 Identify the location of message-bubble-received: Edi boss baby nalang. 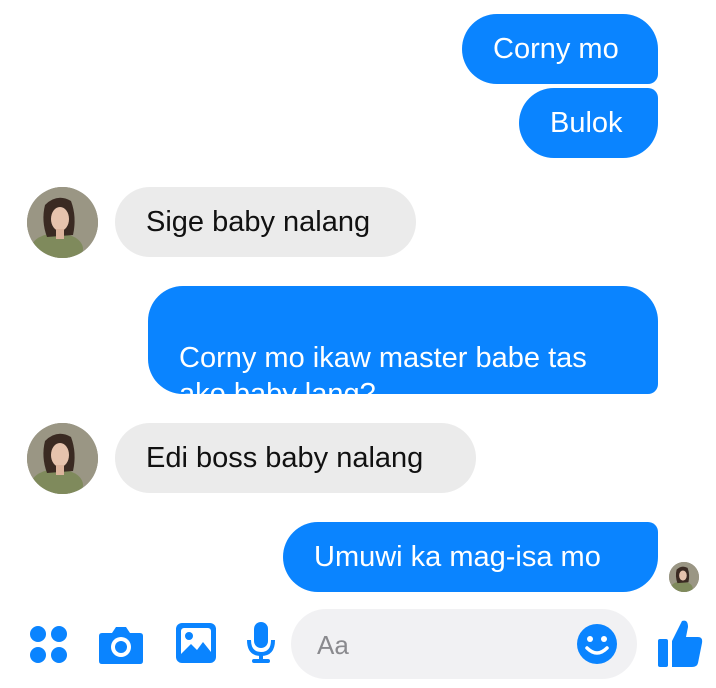
(295, 458).